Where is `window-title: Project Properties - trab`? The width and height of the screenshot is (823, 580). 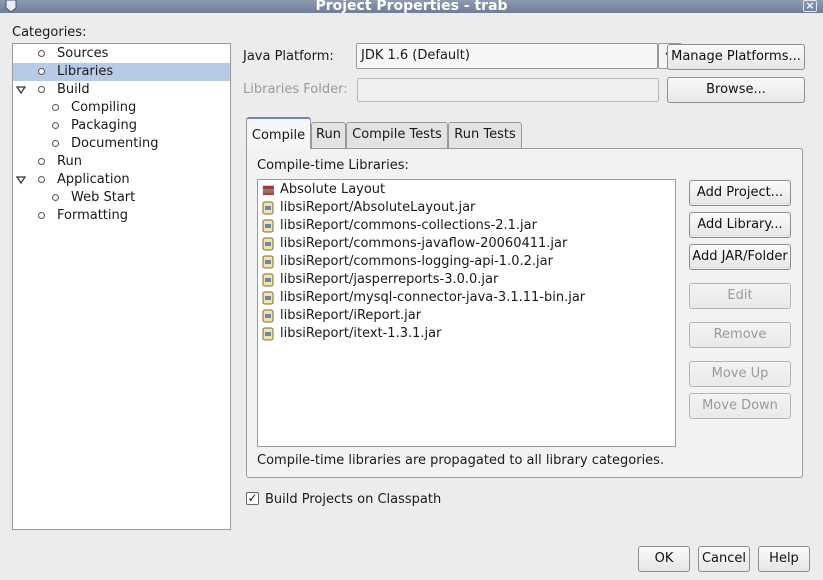 window-title: Project Properties - trab is located at coordinates (411, 6).